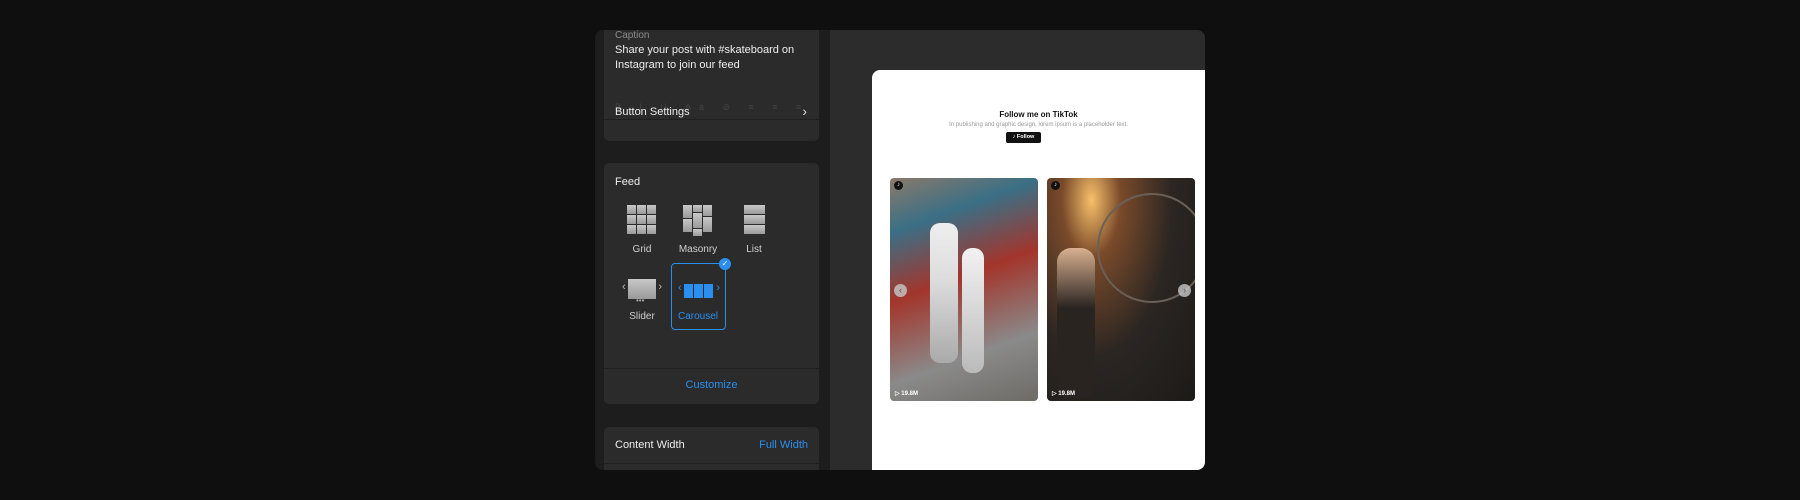 This screenshot has width=1800, height=500. I want to click on grid-icon, so click(642, 220).